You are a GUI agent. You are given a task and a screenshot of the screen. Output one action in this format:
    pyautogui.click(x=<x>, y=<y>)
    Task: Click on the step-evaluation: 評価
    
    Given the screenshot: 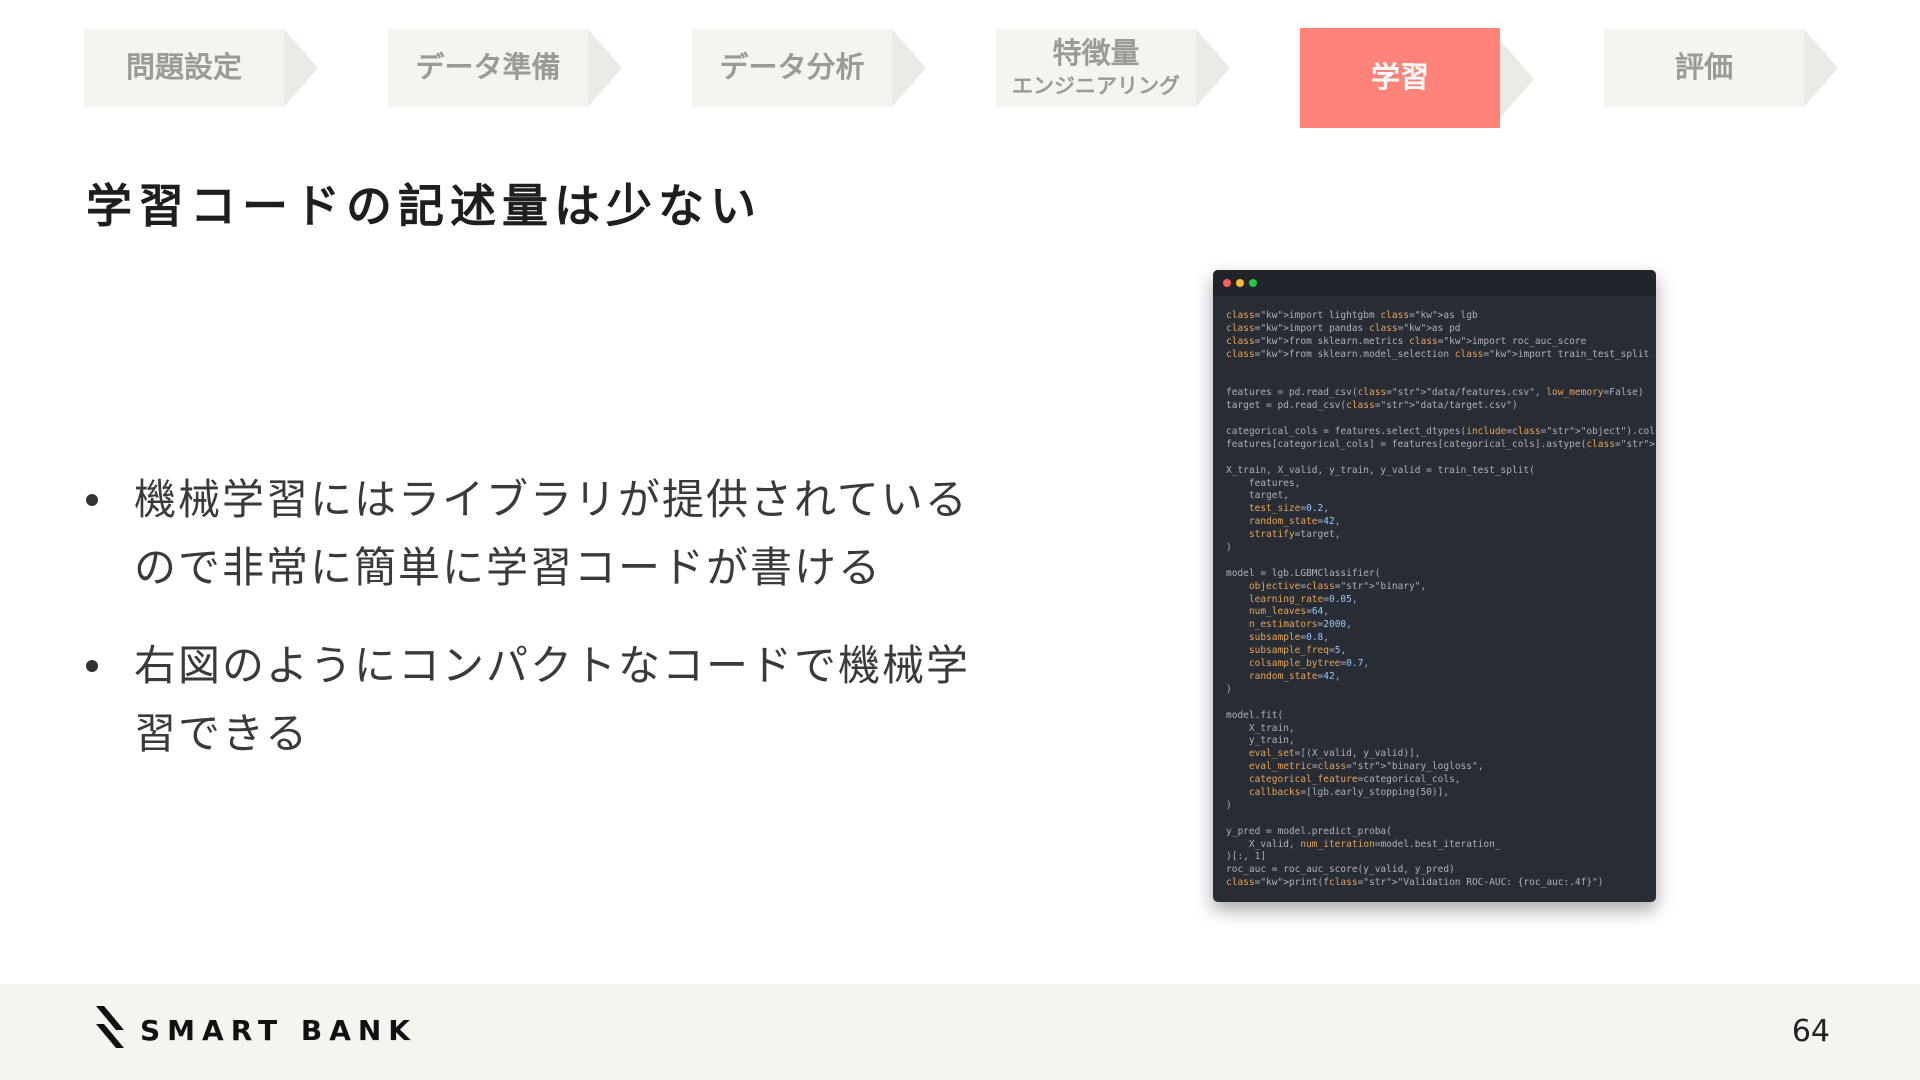 What is the action you would take?
    pyautogui.click(x=1704, y=68)
    